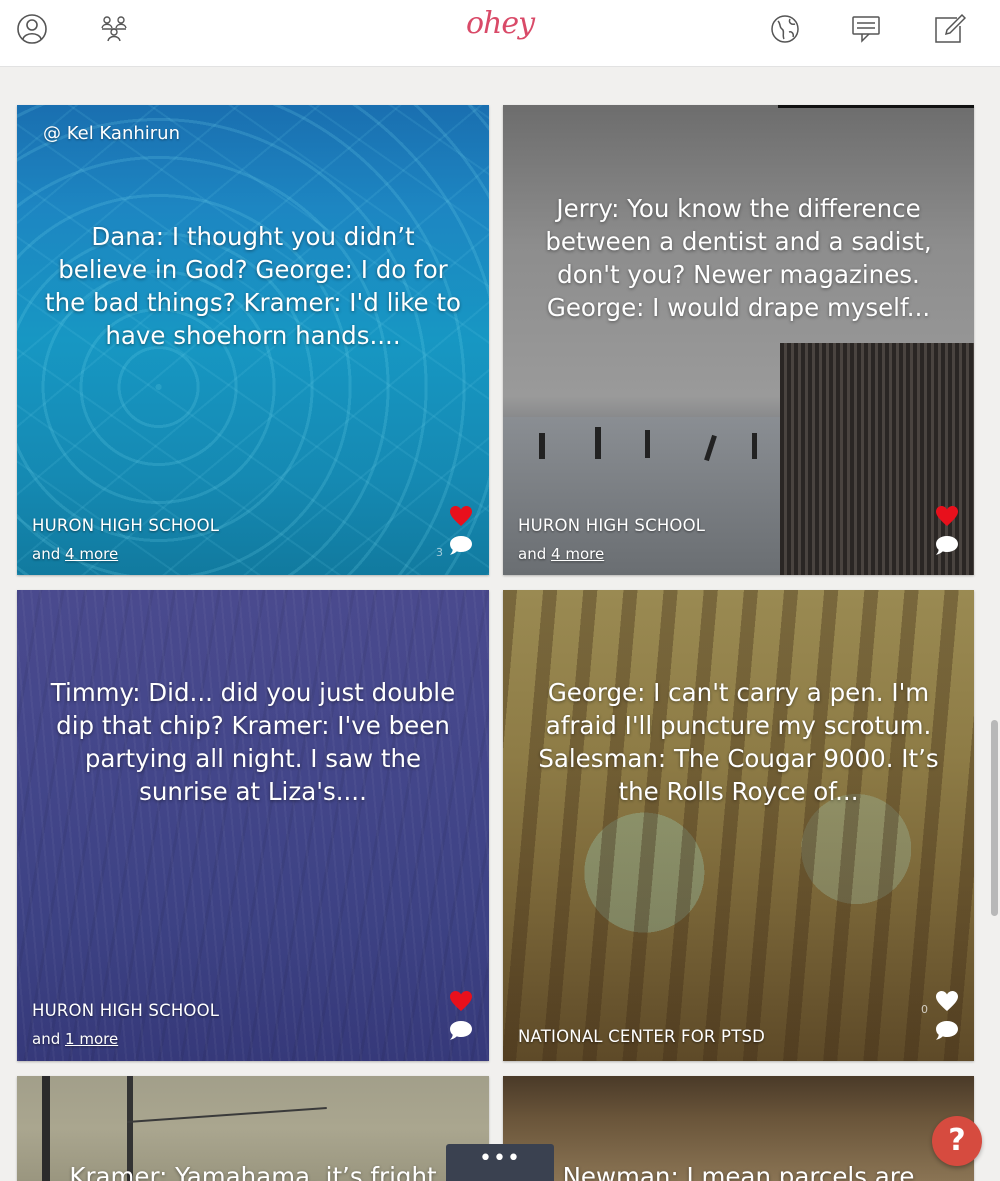 The height and width of the screenshot is (1181, 1000). I want to click on more-orgs-link: 1 more, so click(91, 1039).